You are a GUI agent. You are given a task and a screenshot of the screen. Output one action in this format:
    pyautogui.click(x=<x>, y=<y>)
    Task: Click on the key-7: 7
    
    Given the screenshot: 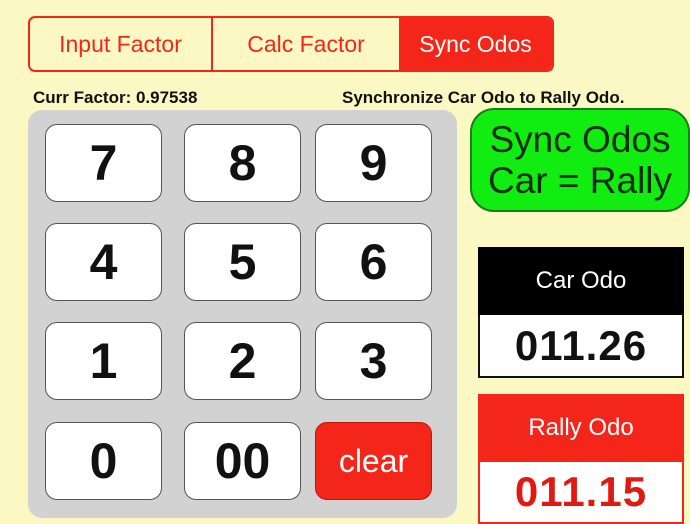 What is the action you would take?
    pyautogui.click(x=103, y=163)
    